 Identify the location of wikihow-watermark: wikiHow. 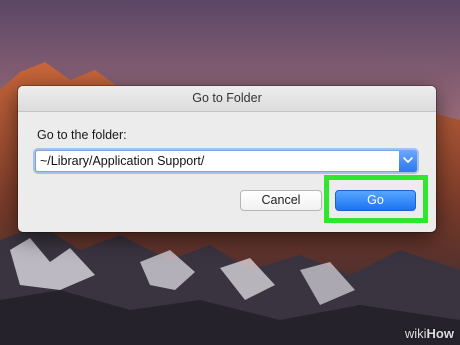
(429, 333).